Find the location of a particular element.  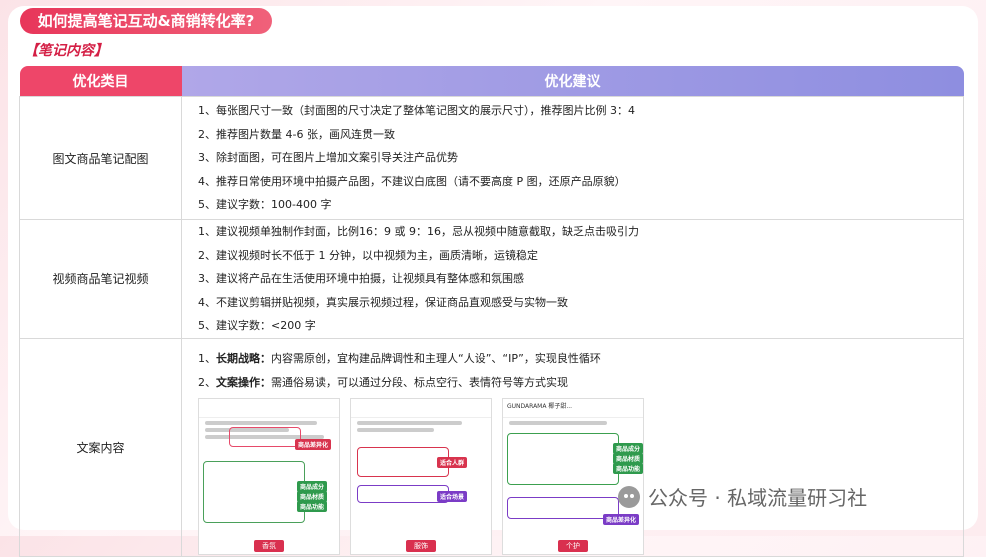

wechat-icon is located at coordinates (629, 496).